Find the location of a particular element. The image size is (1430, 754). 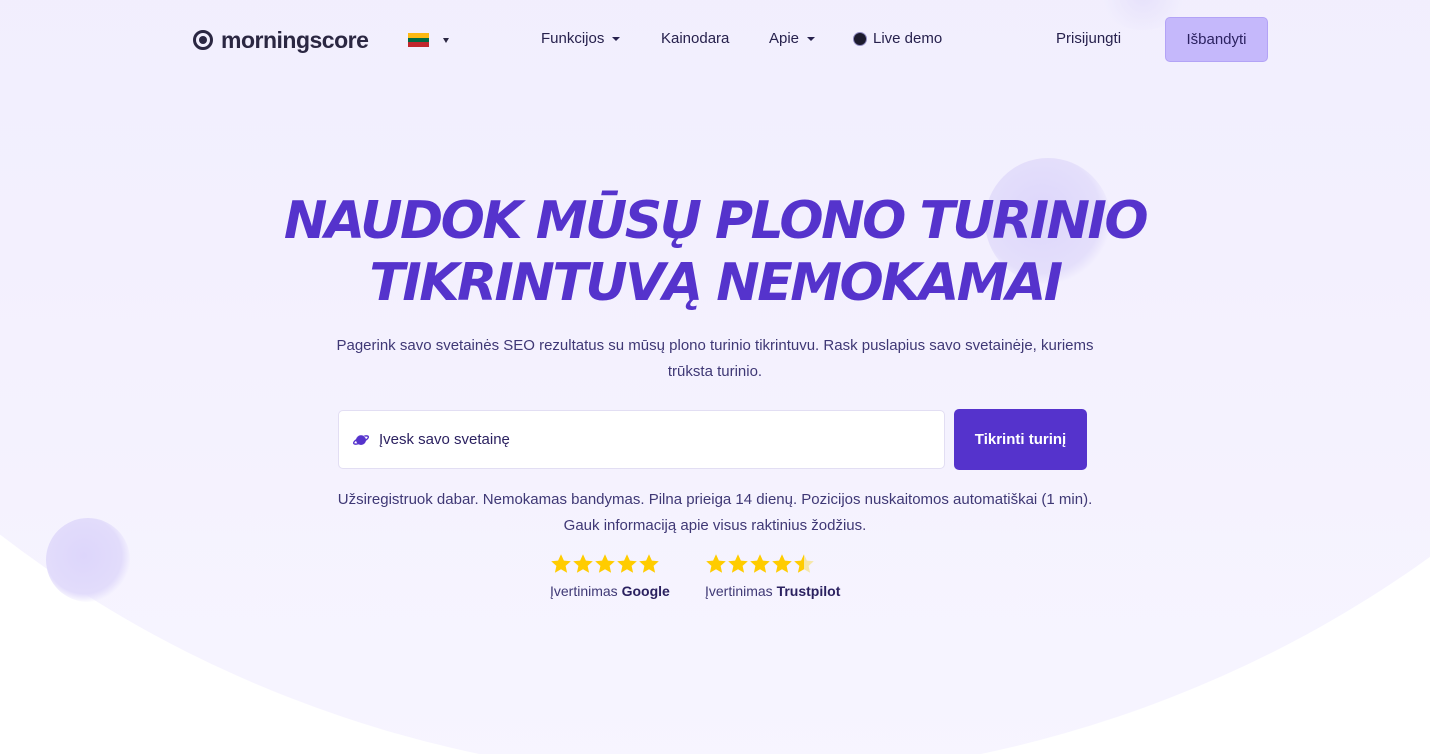

hero-title-line2: TIKRINTUVĄ NEMOKAMAI is located at coordinates (716, 283).